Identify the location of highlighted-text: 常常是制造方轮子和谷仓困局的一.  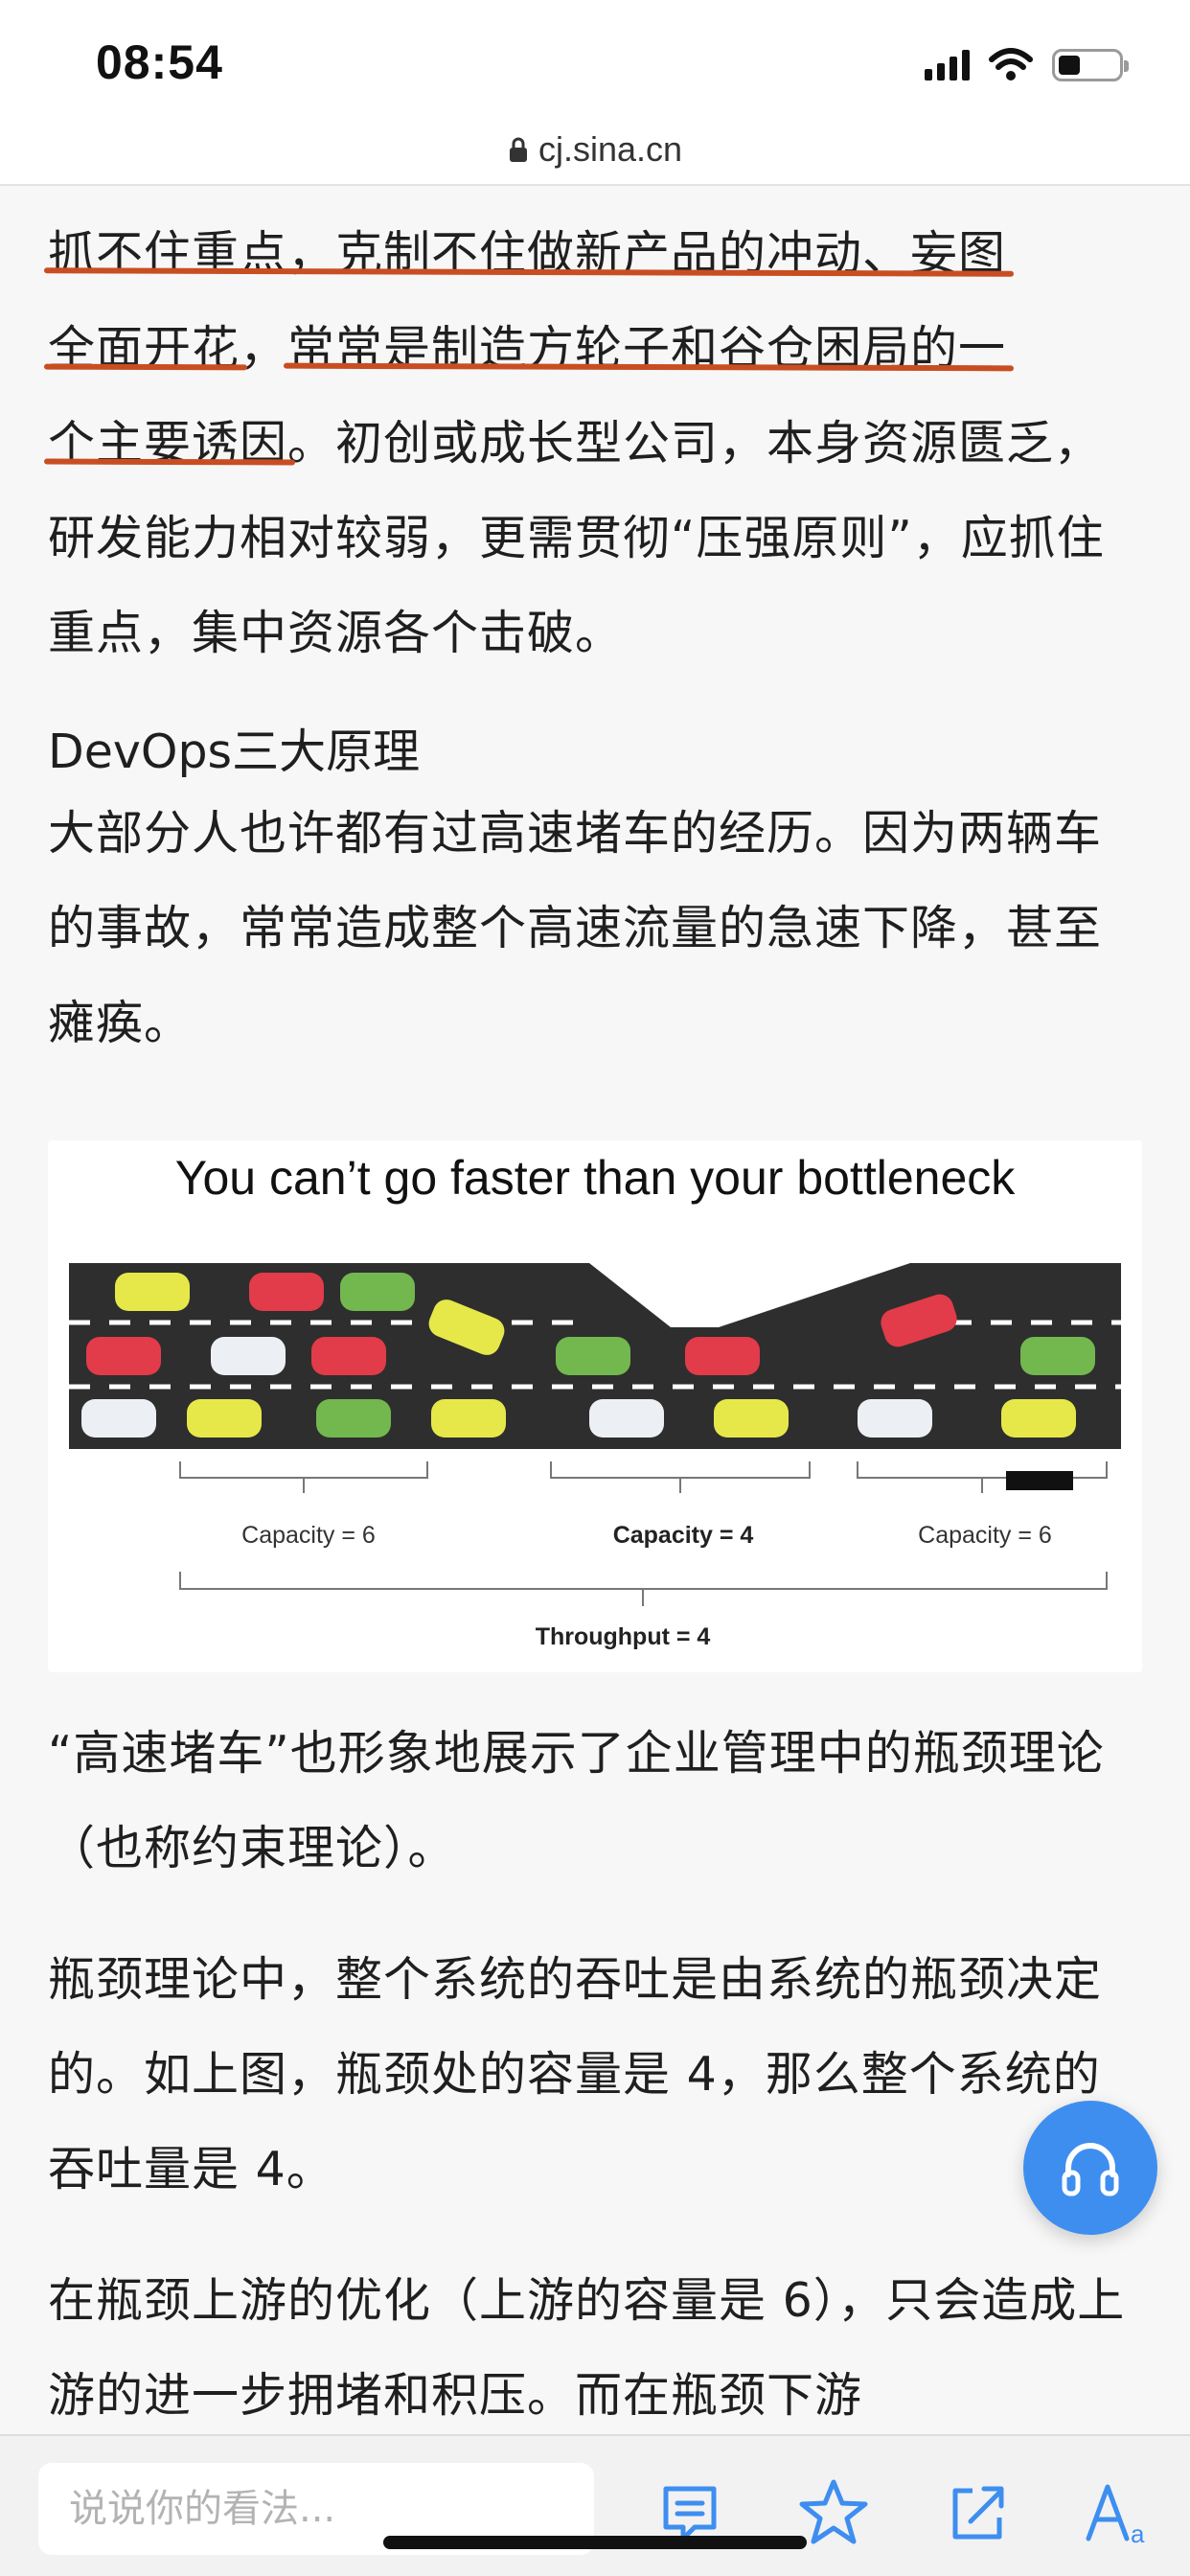
(647, 348).